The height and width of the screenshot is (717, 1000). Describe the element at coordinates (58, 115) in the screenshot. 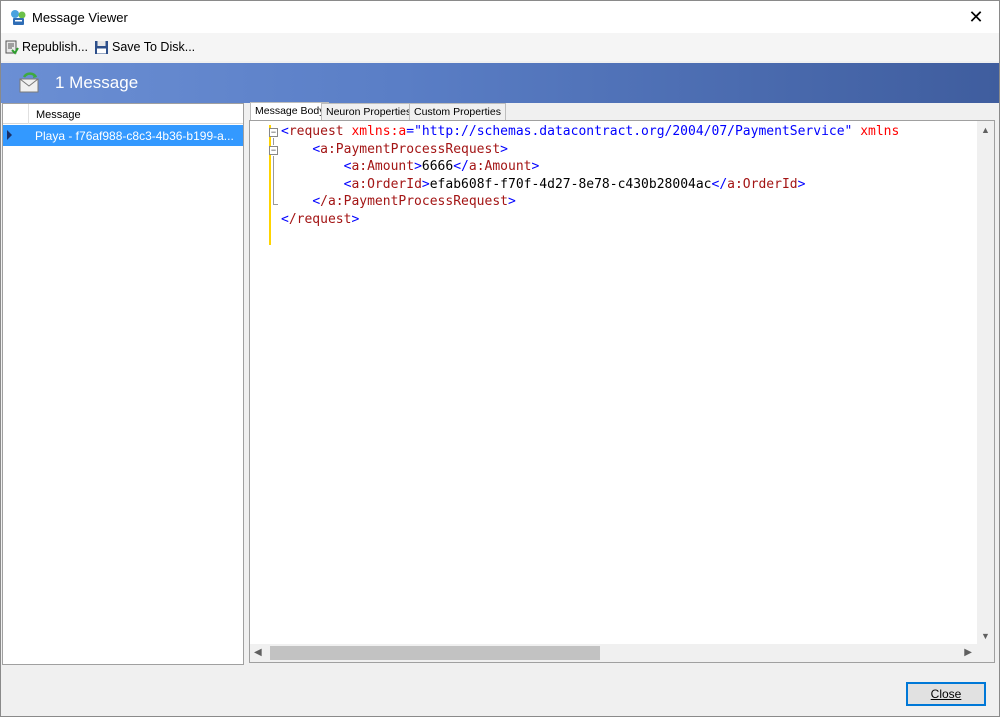

I see `column-header-message: Message` at that location.